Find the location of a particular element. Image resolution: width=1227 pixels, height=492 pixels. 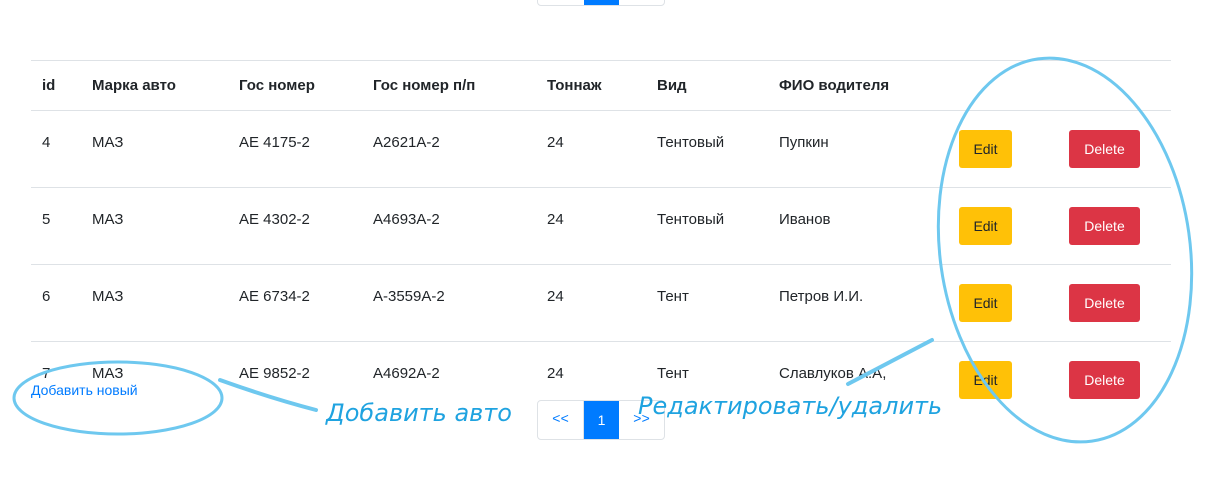

annotation-pointer-add is located at coordinates (268, 395).